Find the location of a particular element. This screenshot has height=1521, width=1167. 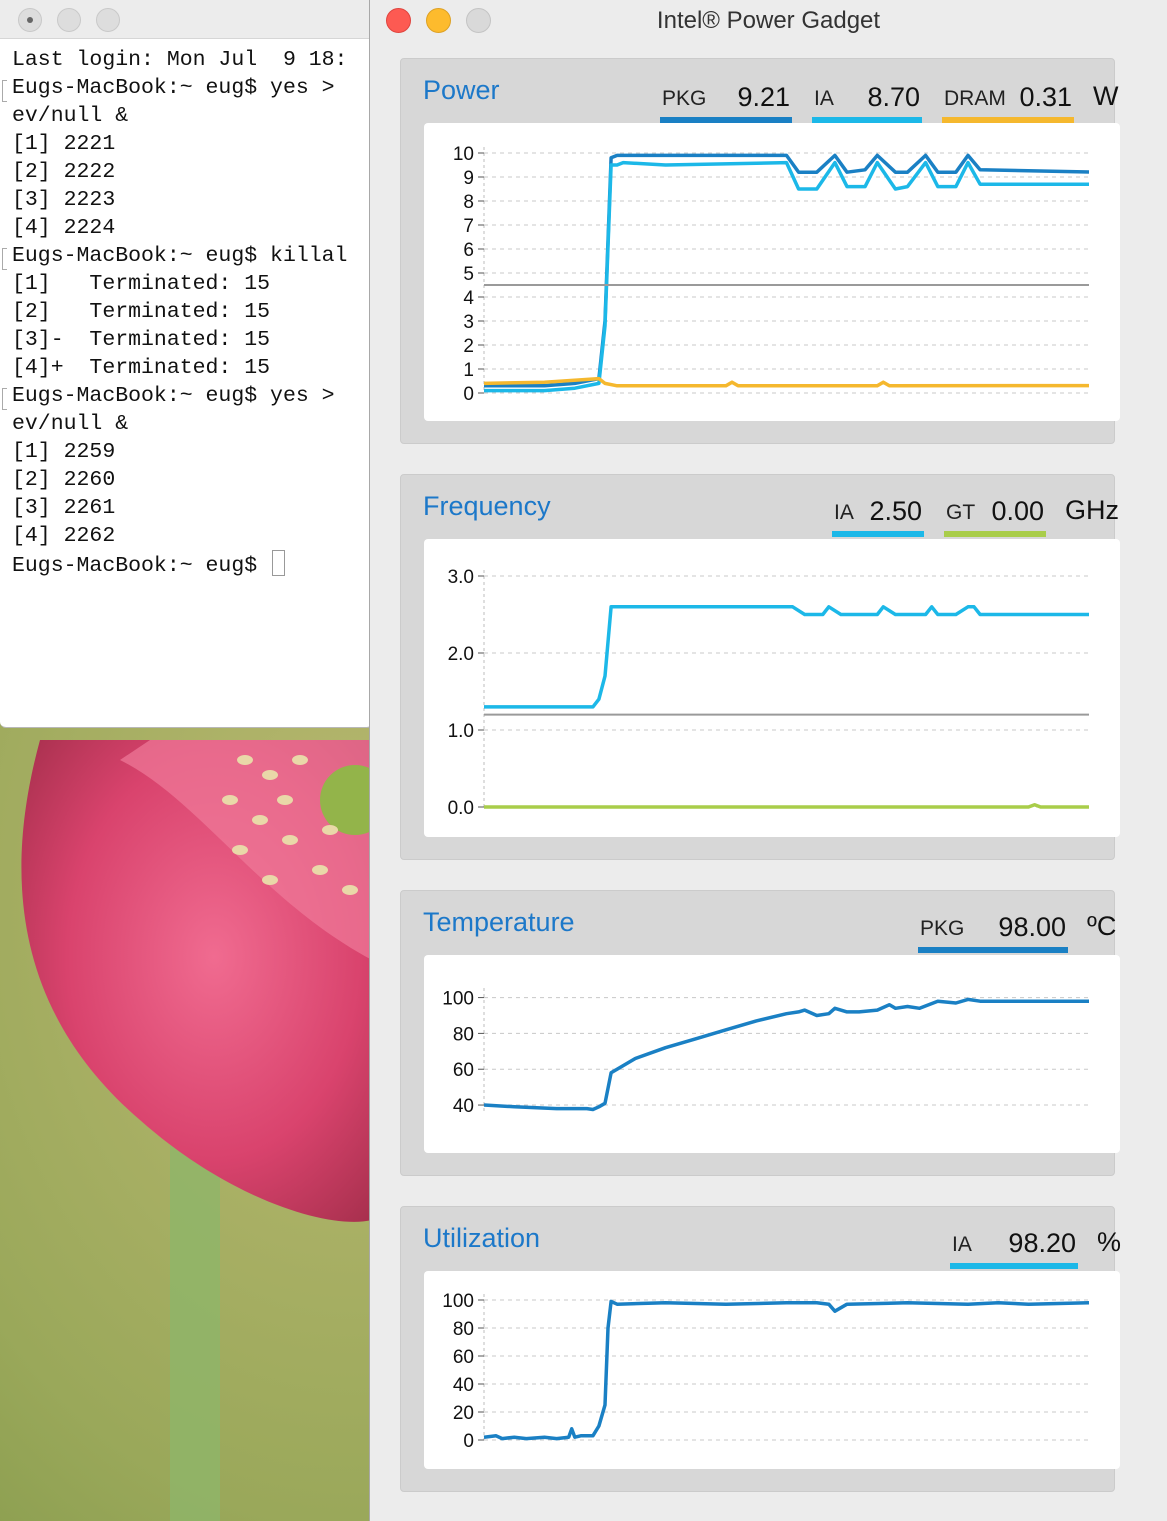

window-title: Intel® Power Gadget is located at coordinates (768, 20).